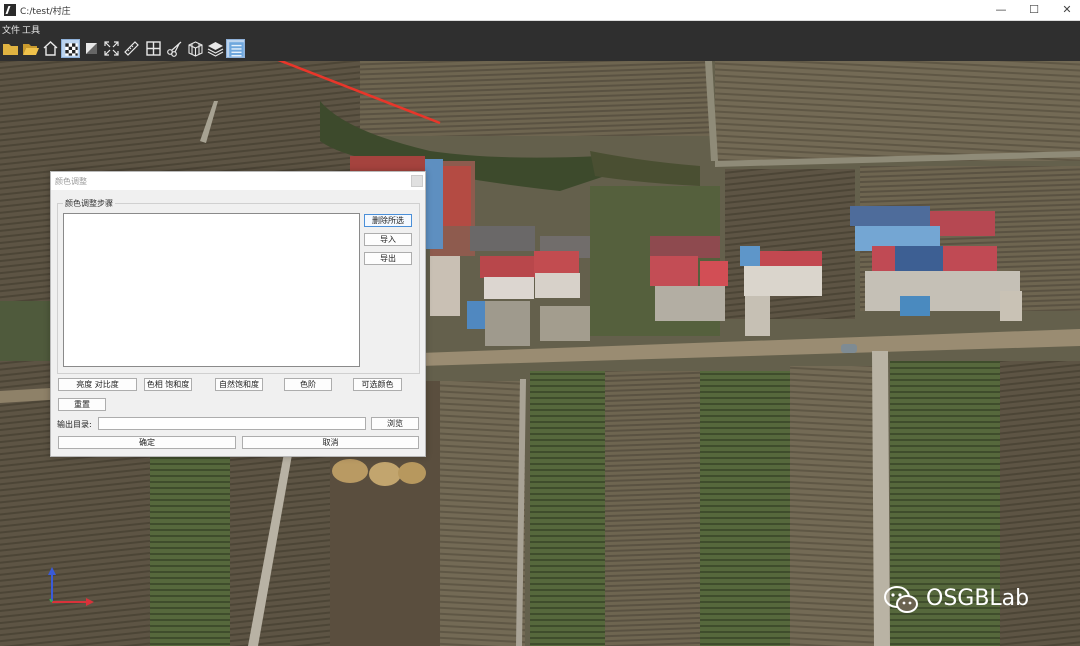 The width and height of the screenshot is (1080, 646). What do you see at coordinates (211, 290) in the screenshot?
I see `adjust-steps-list` at bounding box center [211, 290].